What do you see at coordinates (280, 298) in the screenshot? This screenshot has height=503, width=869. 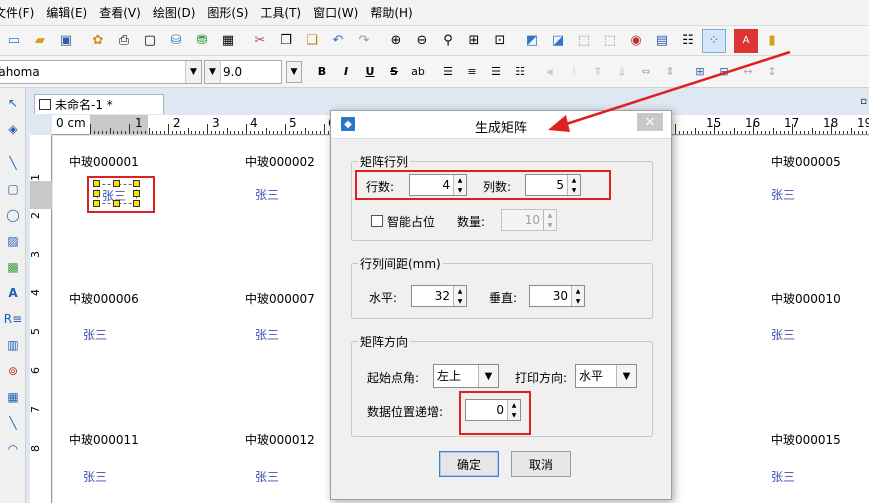 I see `label-code: 中玻000007` at bounding box center [280, 298].